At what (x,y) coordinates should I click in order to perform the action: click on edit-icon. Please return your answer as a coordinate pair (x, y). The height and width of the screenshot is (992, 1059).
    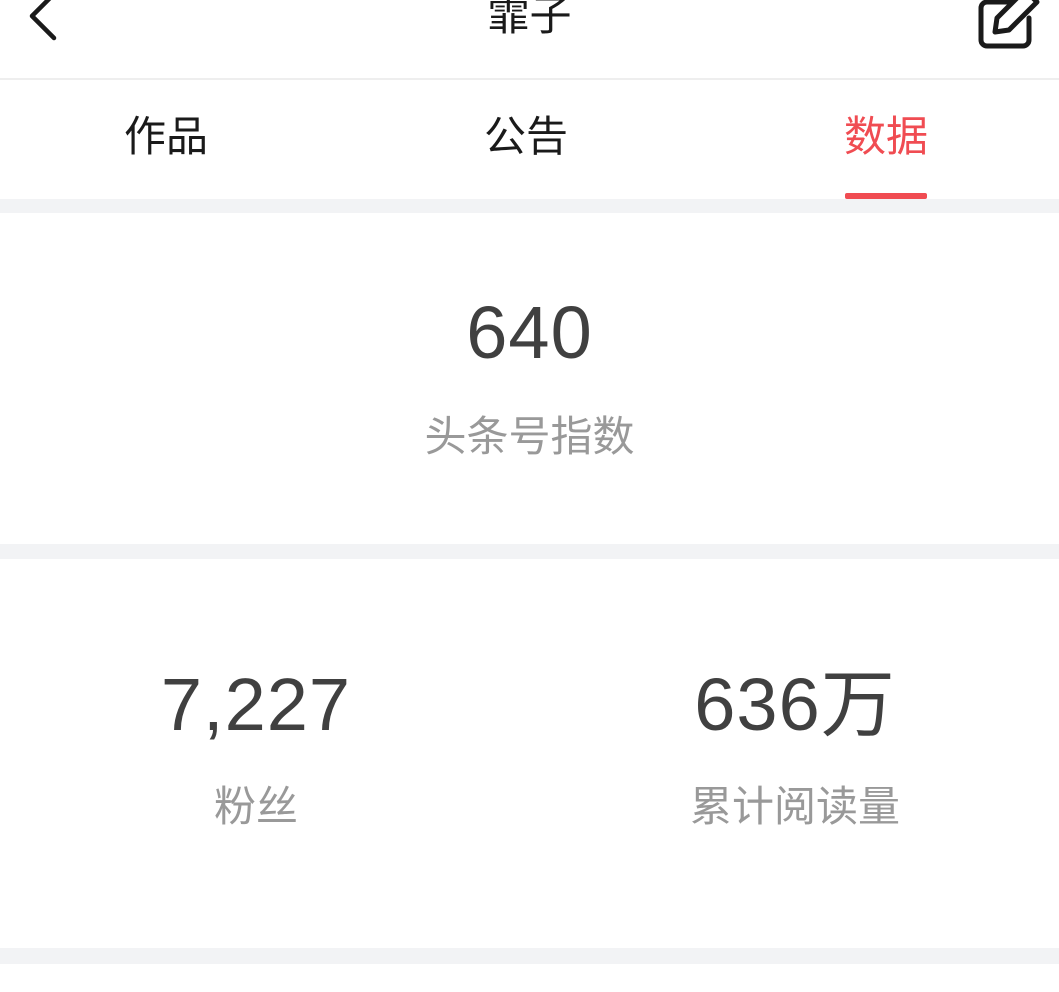
    Looking at the image, I should click on (1009, 24).